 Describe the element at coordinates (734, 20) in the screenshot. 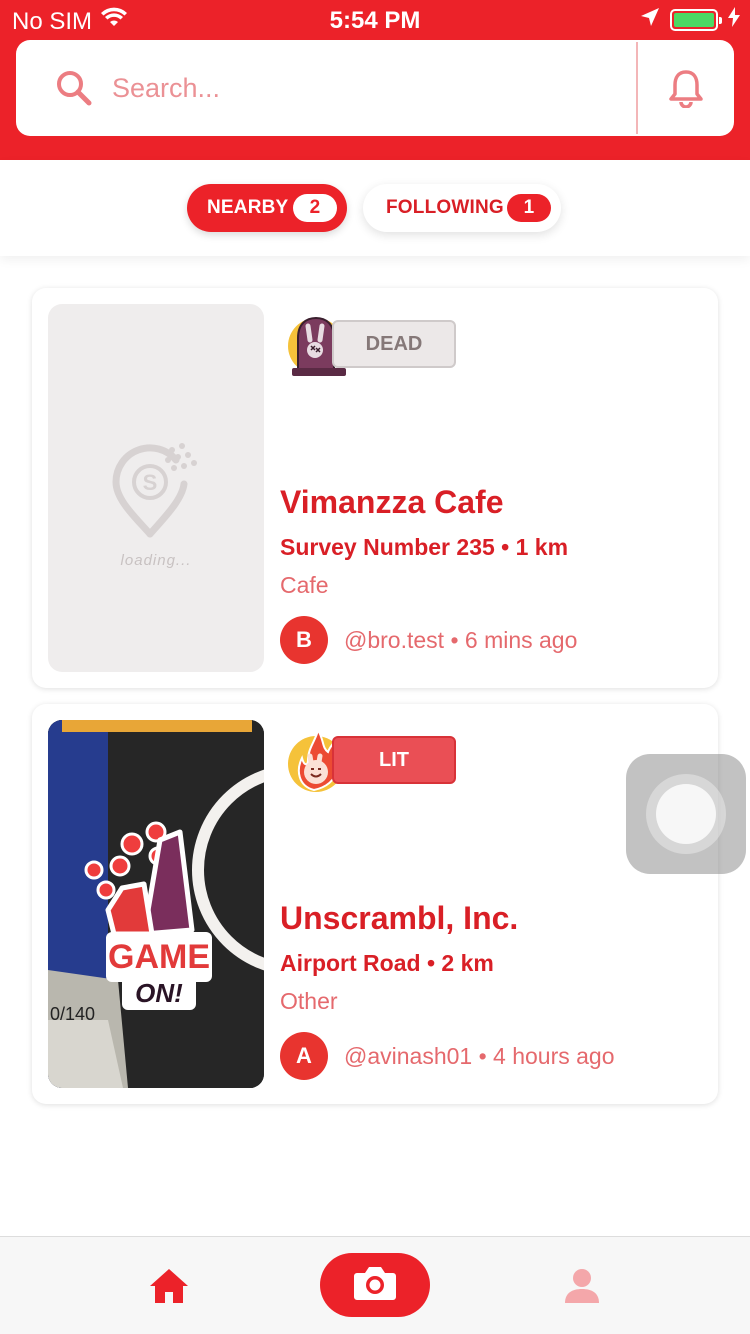

I see `charging-bolt-icon` at that location.